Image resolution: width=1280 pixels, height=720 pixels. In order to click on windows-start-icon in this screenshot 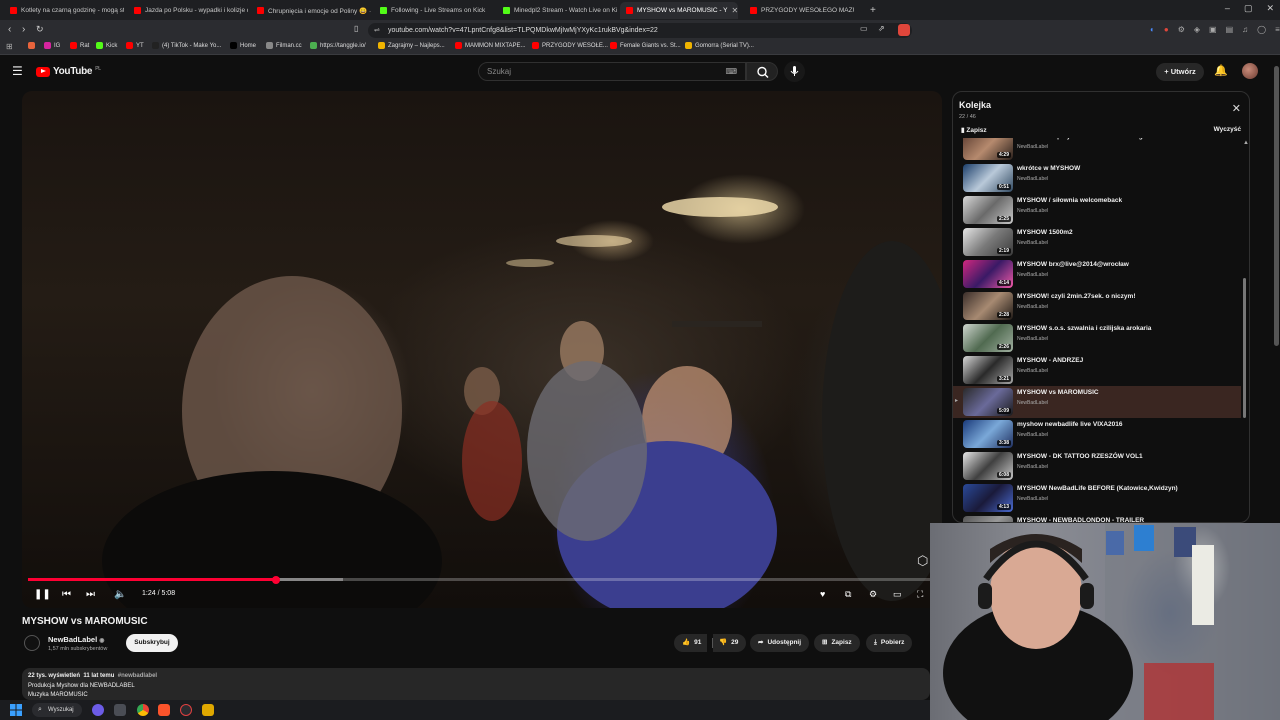, I will do `click(16, 710)`.